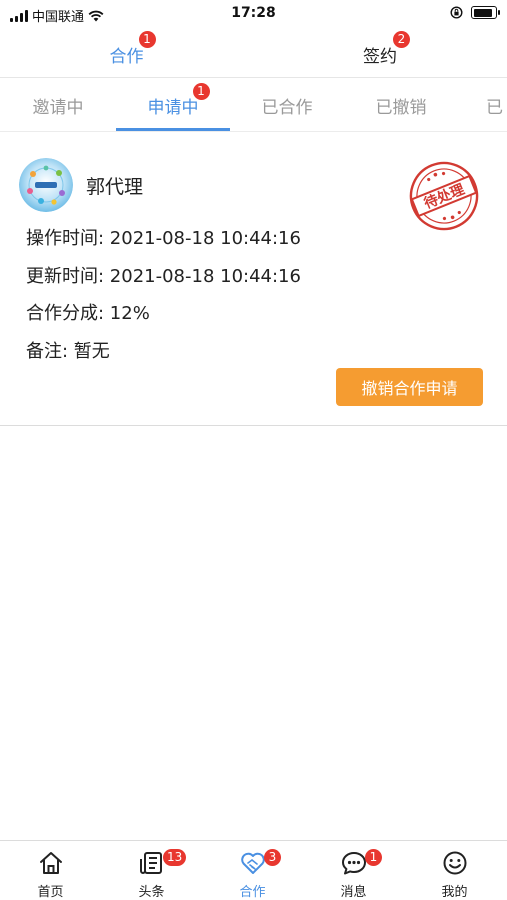  I want to click on nav-messages: 1 消息, so click(353, 870).